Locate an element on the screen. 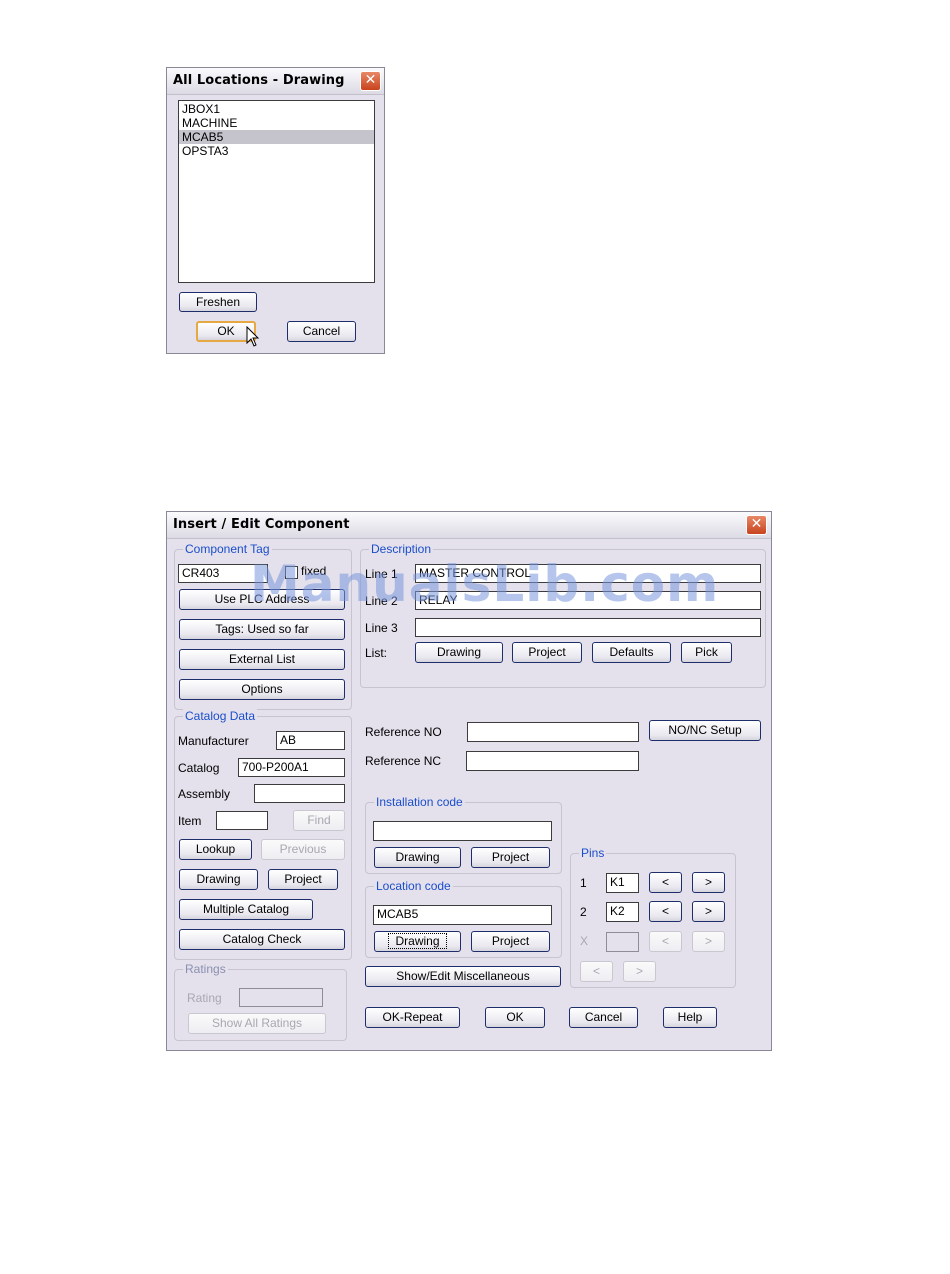 This screenshot has width=950, height=1274. line3-input is located at coordinates (588, 627).